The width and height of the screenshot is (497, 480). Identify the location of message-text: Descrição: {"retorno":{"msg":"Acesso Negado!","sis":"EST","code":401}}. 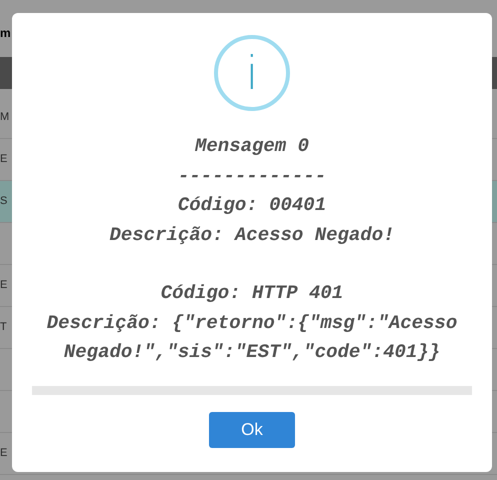
(252, 337).